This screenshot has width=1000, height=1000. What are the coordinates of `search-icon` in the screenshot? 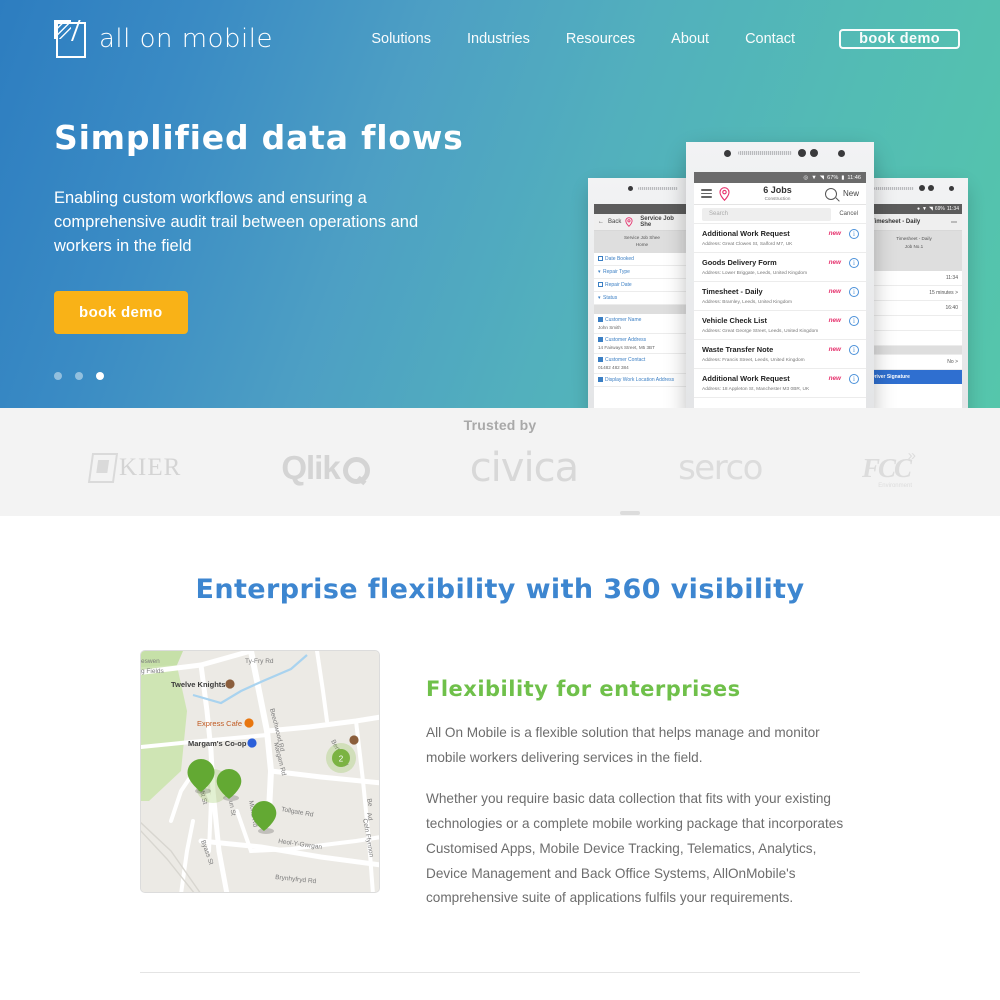 It's located at (830, 193).